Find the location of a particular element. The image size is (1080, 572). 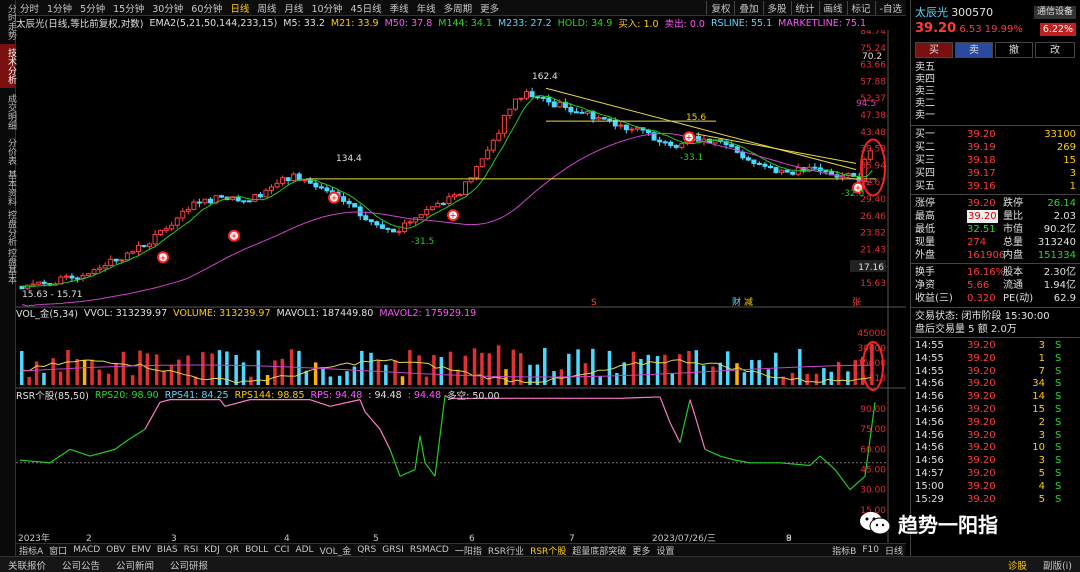

indicator-tab: 一阳指 is located at coordinates (468, 550).